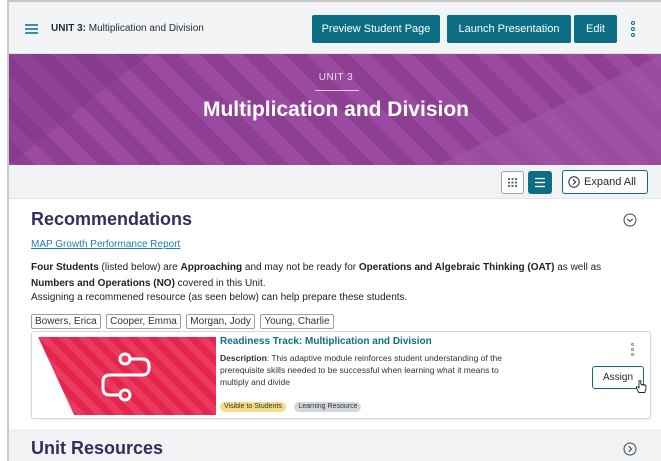 Image resolution: width=661 pixels, height=461 pixels. I want to click on list-view-button, so click(540, 182).